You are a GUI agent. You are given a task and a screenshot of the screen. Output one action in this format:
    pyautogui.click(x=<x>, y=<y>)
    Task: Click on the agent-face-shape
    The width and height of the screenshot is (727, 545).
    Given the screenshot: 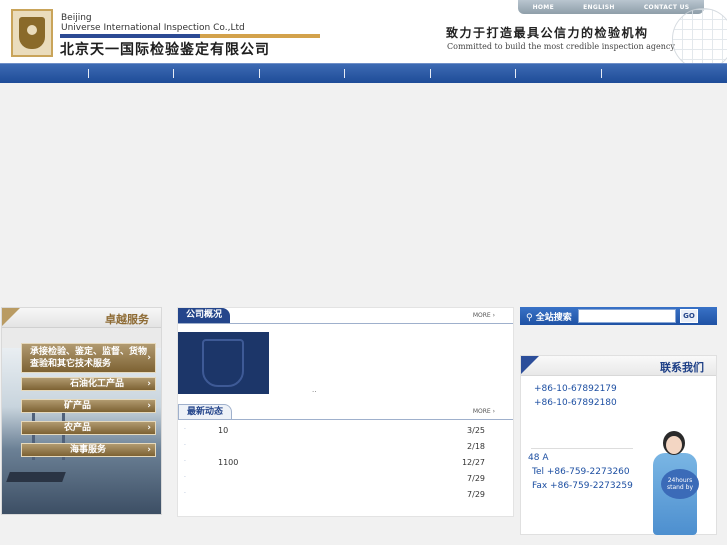 What is the action you would take?
    pyautogui.click(x=674, y=445)
    